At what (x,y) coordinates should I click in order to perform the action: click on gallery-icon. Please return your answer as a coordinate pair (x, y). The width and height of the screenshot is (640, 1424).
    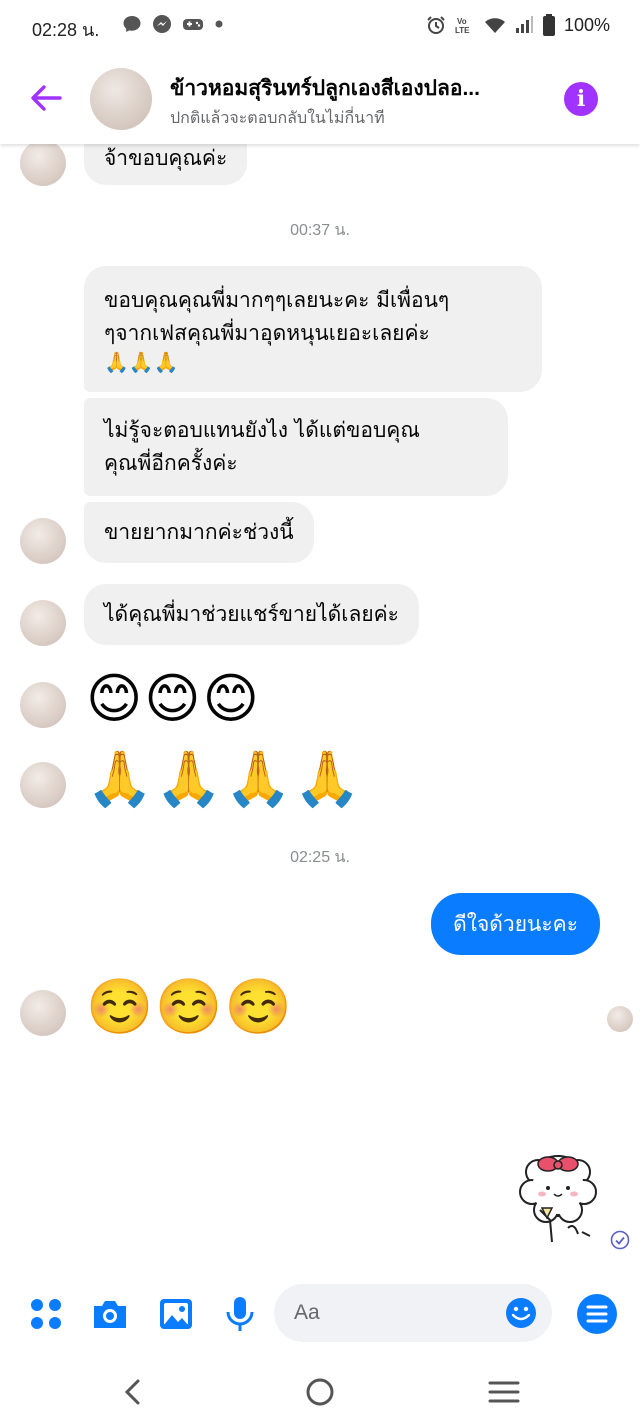
    Looking at the image, I should click on (176, 1314).